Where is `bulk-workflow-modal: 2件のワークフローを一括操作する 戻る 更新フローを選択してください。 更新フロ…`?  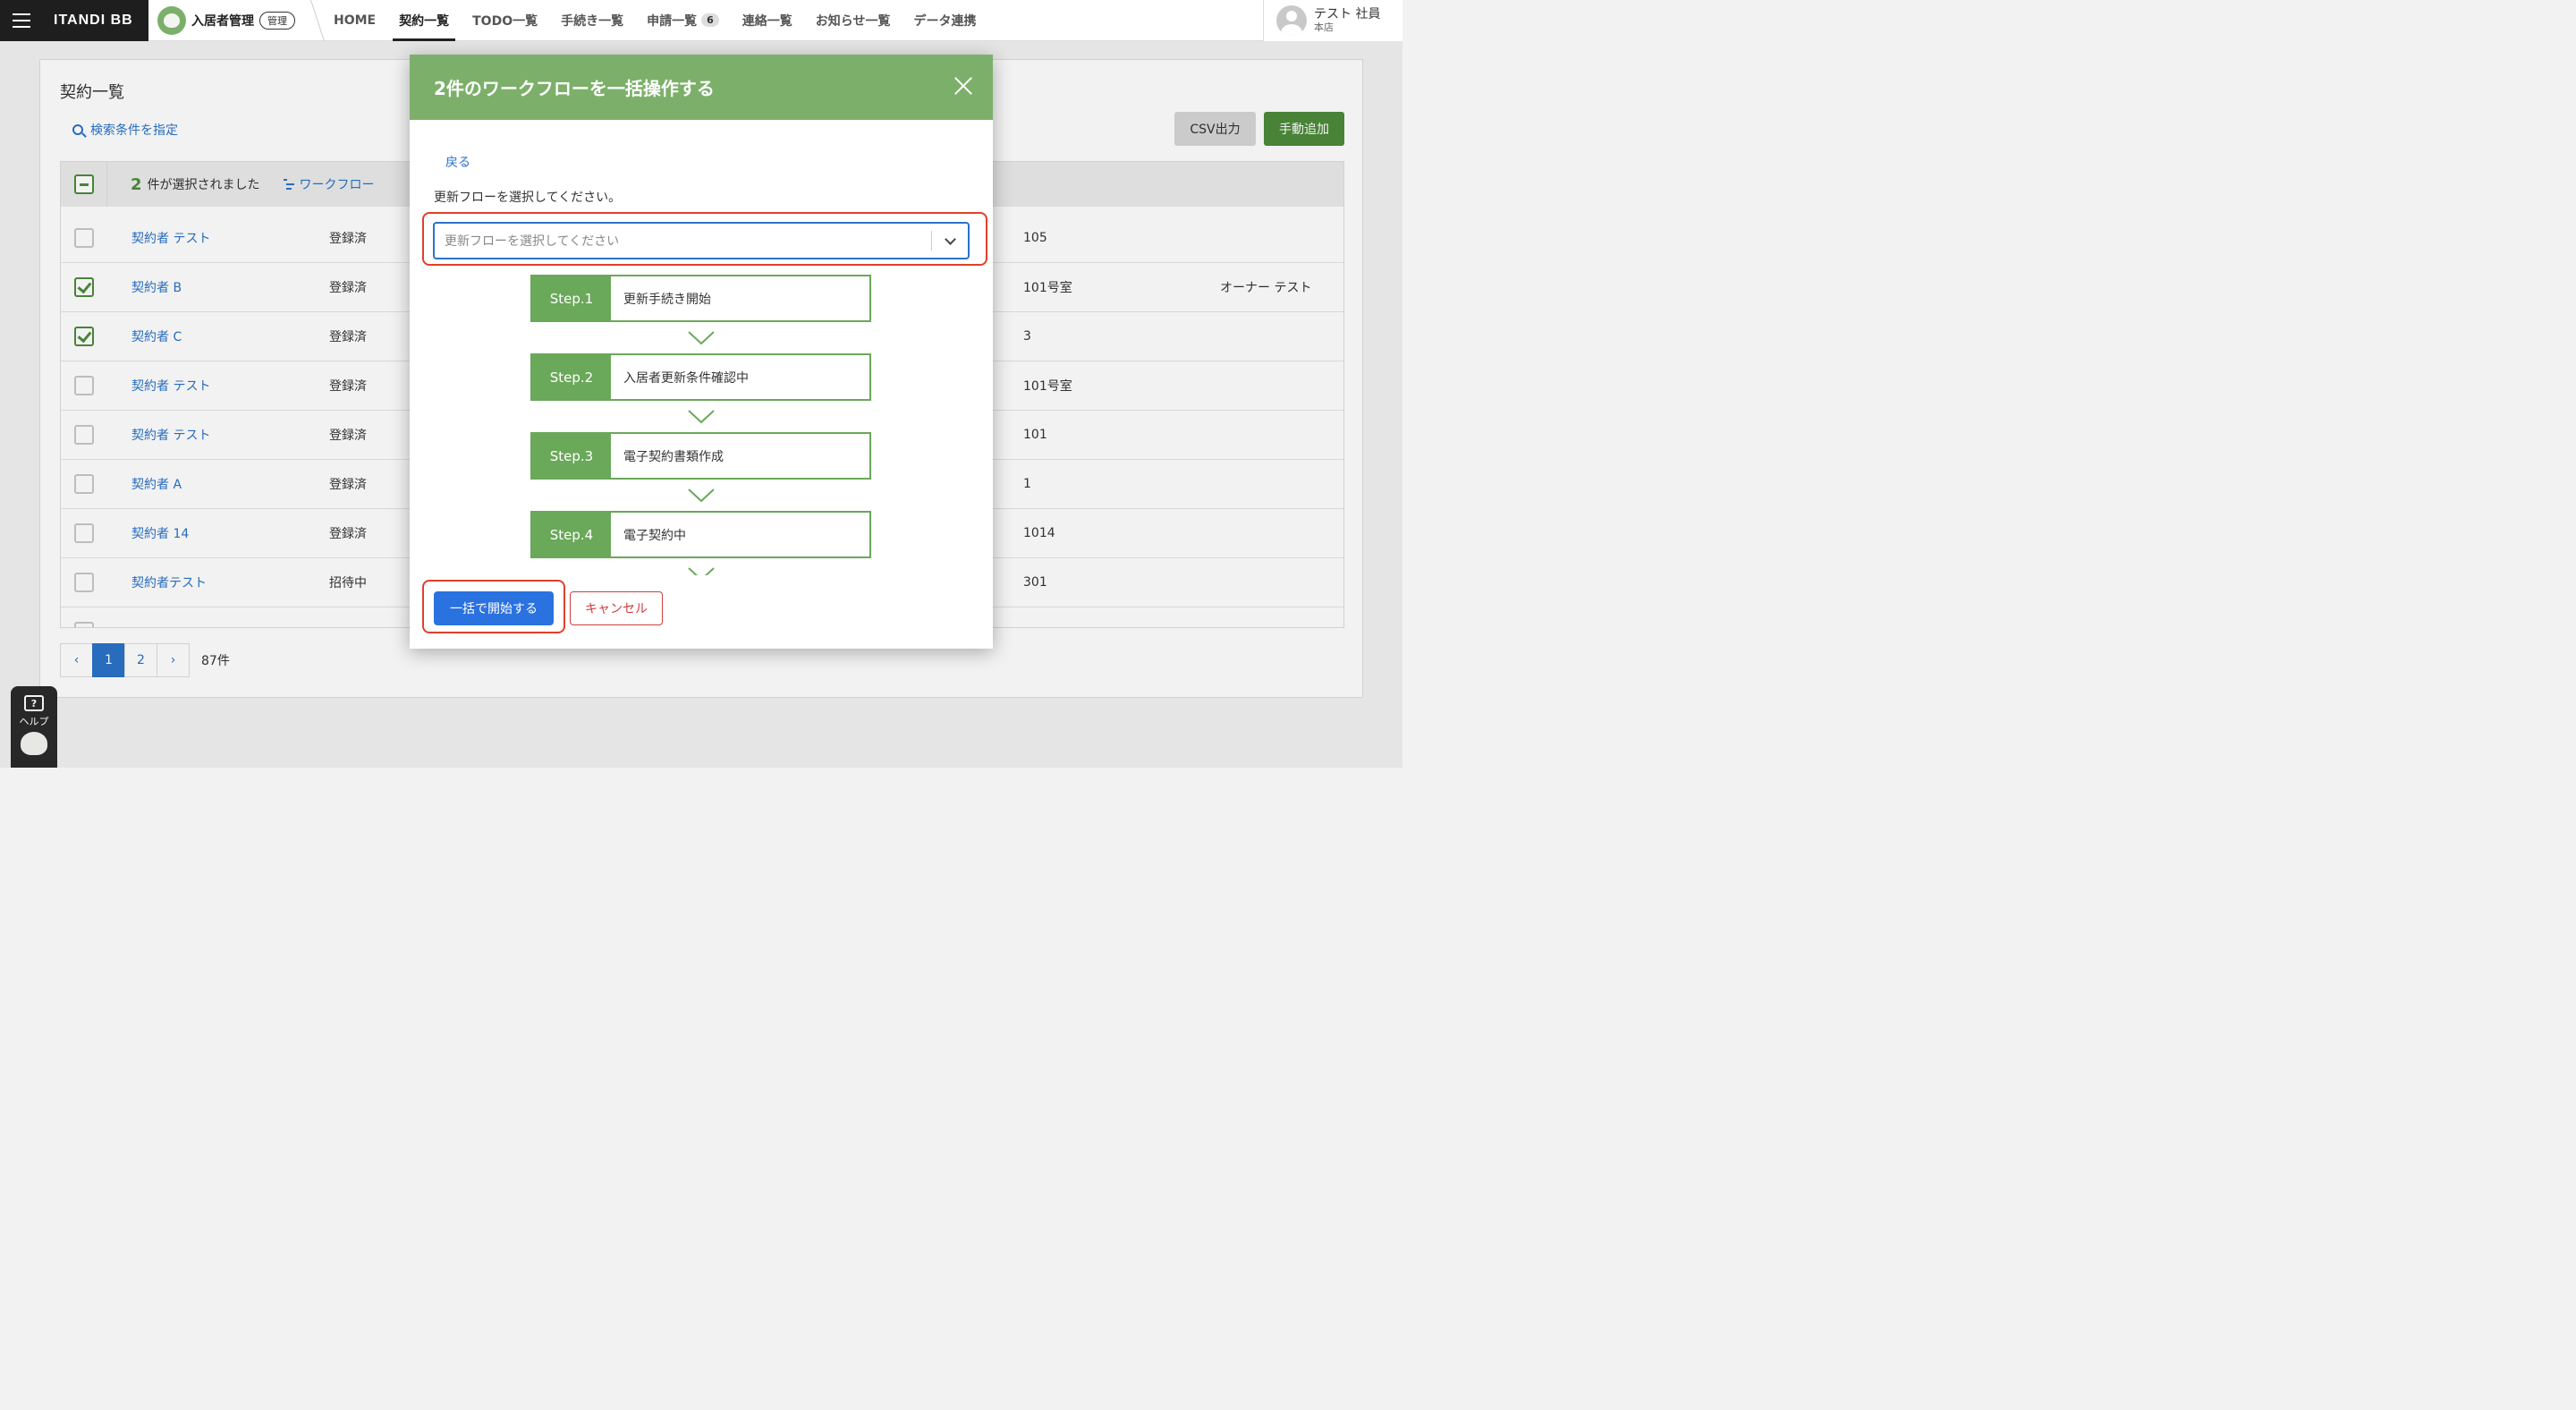 bulk-workflow-modal: 2件のワークフローを一括操作する 戻る 更新フローを選択してください。 更新フロ… is located at coordinates (701, 352).